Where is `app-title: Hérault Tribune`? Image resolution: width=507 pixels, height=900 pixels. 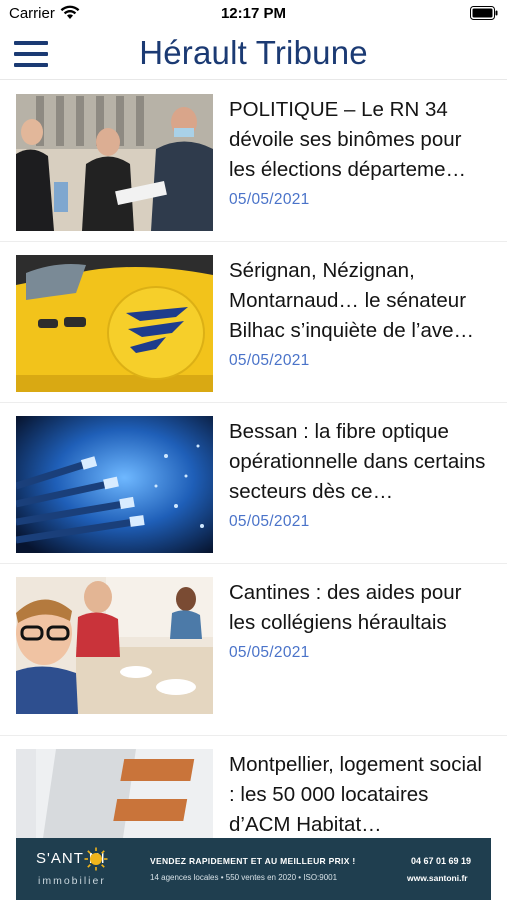 app-title: Hérault Tribune is located at coordinates (253, 52).